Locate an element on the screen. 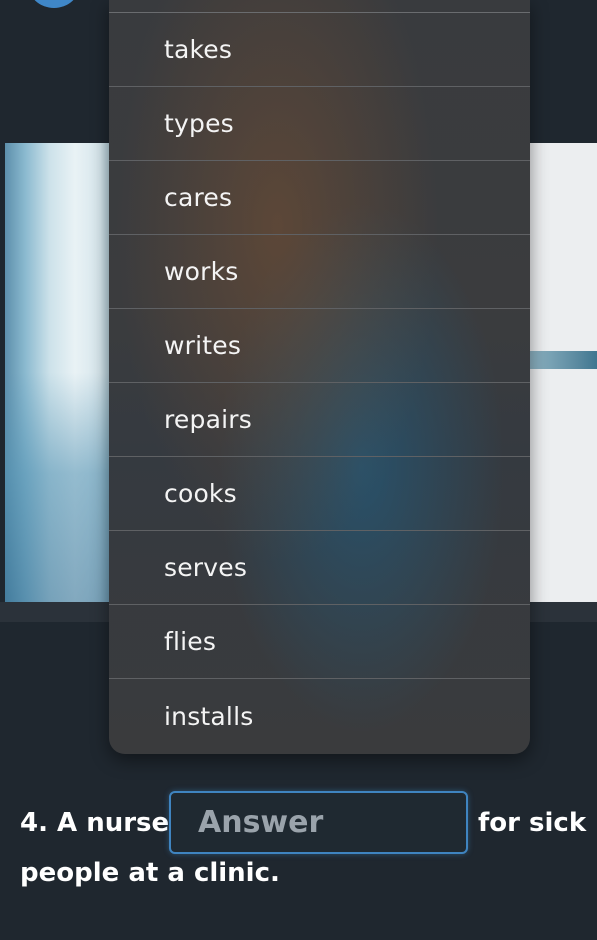 The height and width of the screenshot is (940, 597). option-cooks: cooks is located at coordinates (319, 494).